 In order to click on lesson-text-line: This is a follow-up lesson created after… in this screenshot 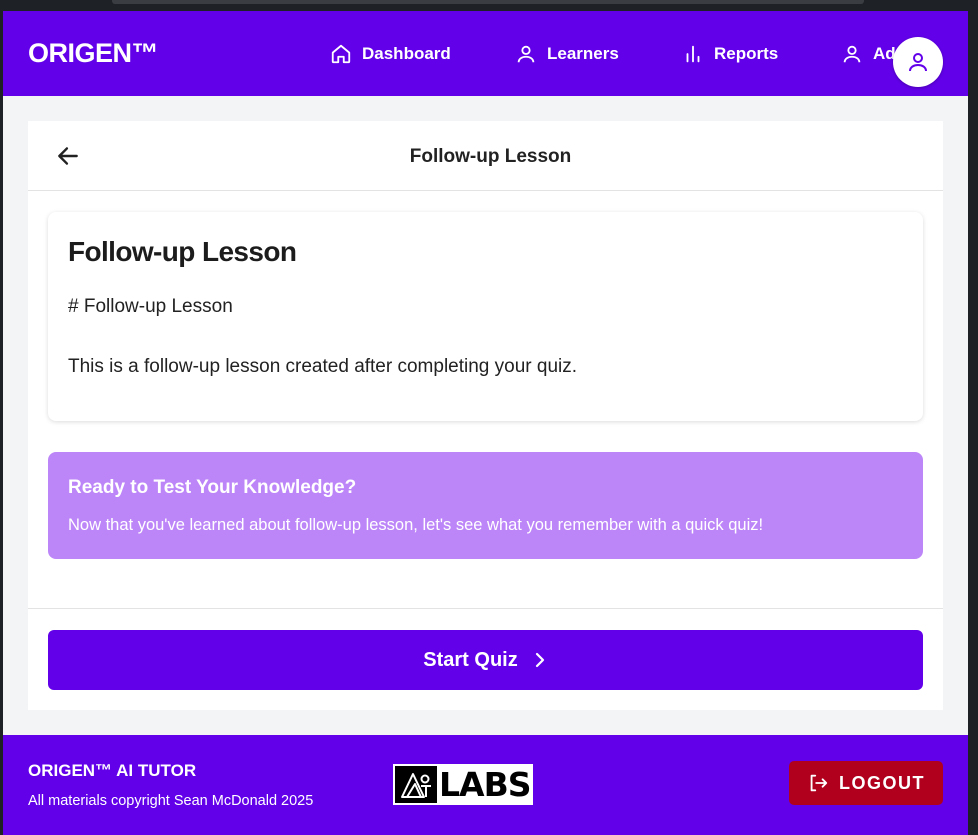, I will do `click(323, 366)`.